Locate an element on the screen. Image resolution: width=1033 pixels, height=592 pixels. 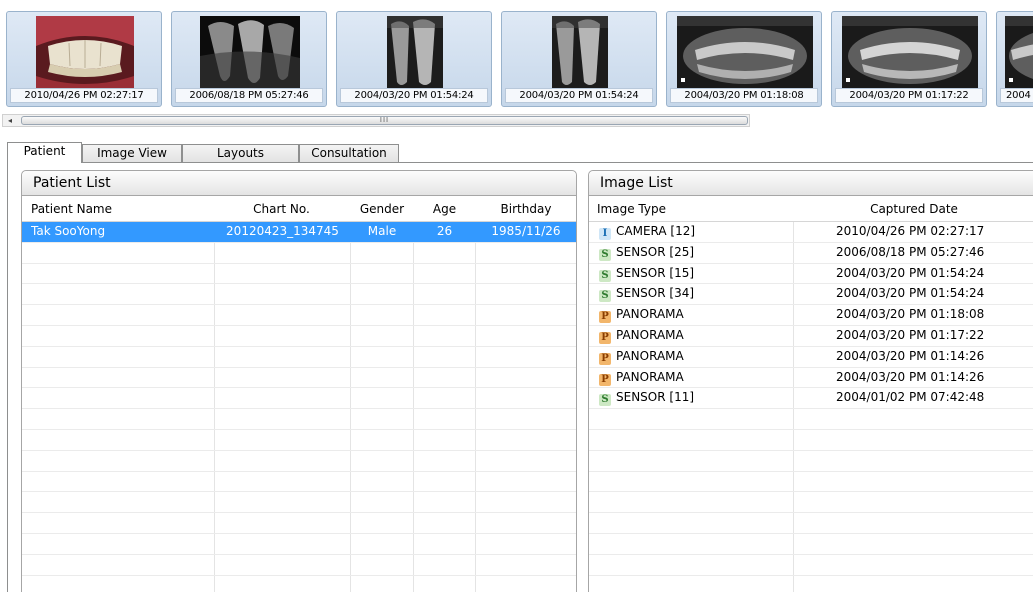
thumbnail: 2010/04/26 PM 02:27:17 is located at coordinates (84, 59).